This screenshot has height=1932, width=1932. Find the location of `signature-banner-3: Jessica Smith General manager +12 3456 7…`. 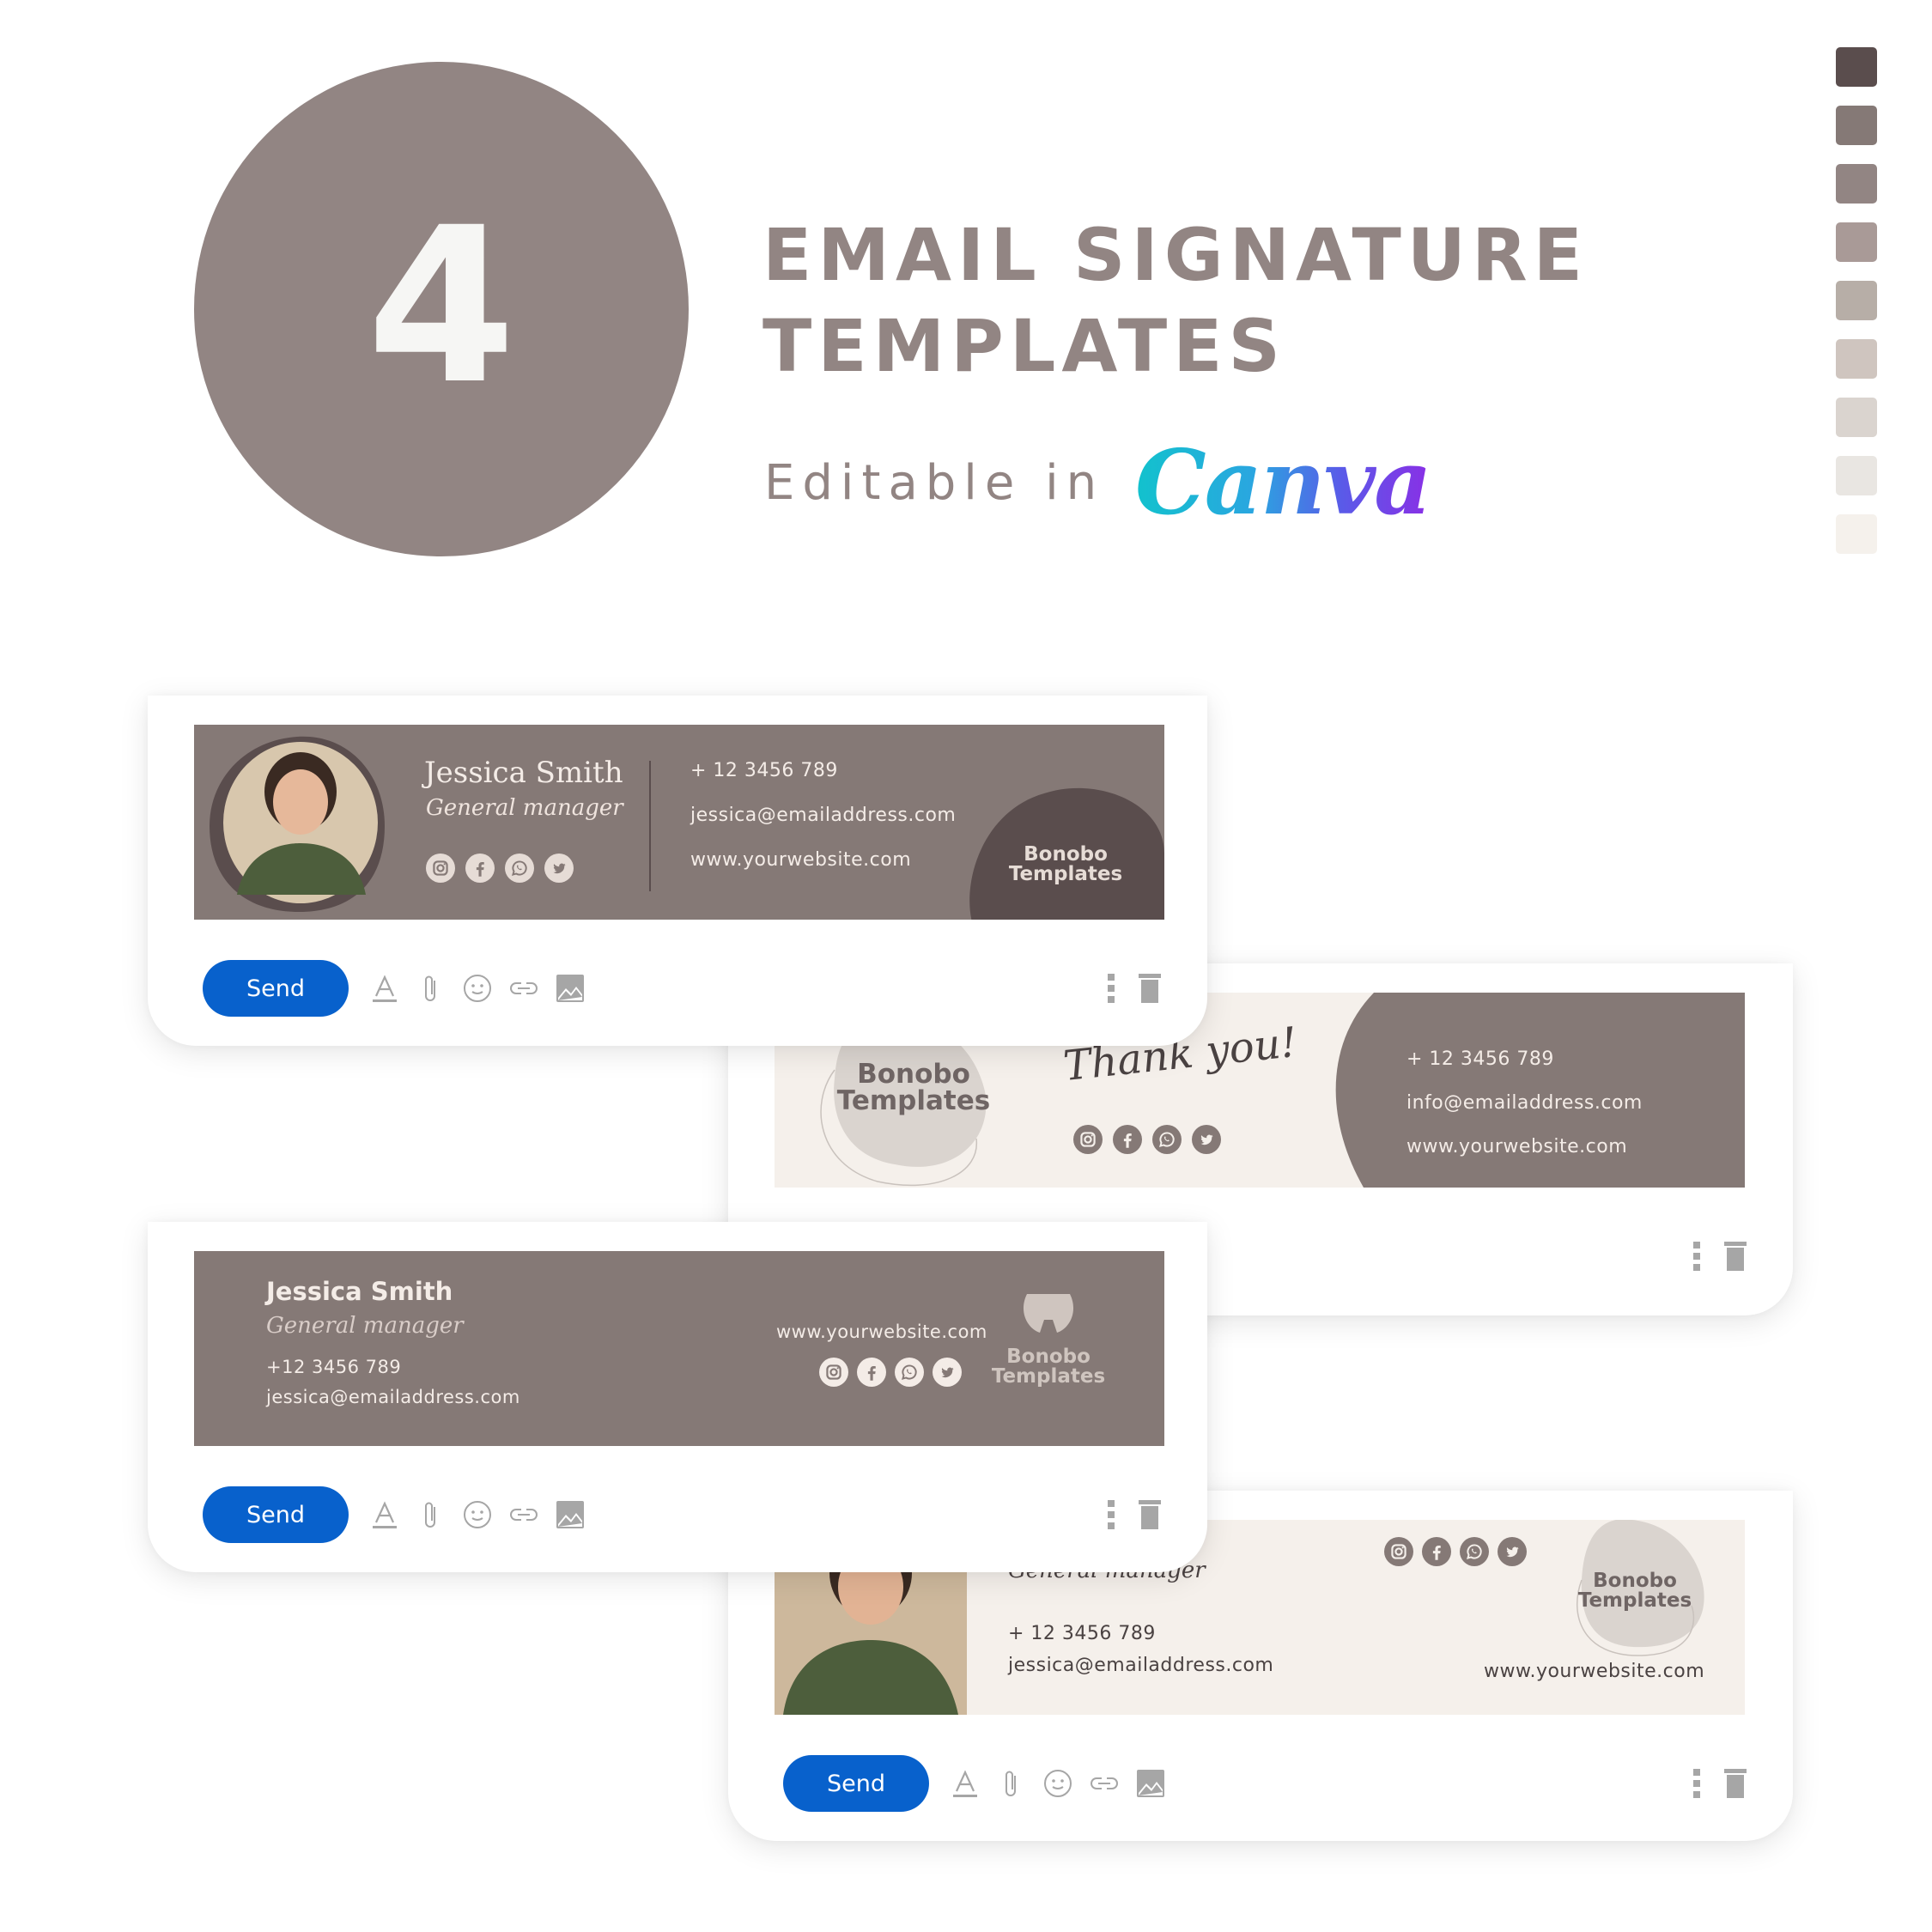

signature-banner-3: Jessica Smith General manager +12 3456 7… is located at coordinates (679, 1349).